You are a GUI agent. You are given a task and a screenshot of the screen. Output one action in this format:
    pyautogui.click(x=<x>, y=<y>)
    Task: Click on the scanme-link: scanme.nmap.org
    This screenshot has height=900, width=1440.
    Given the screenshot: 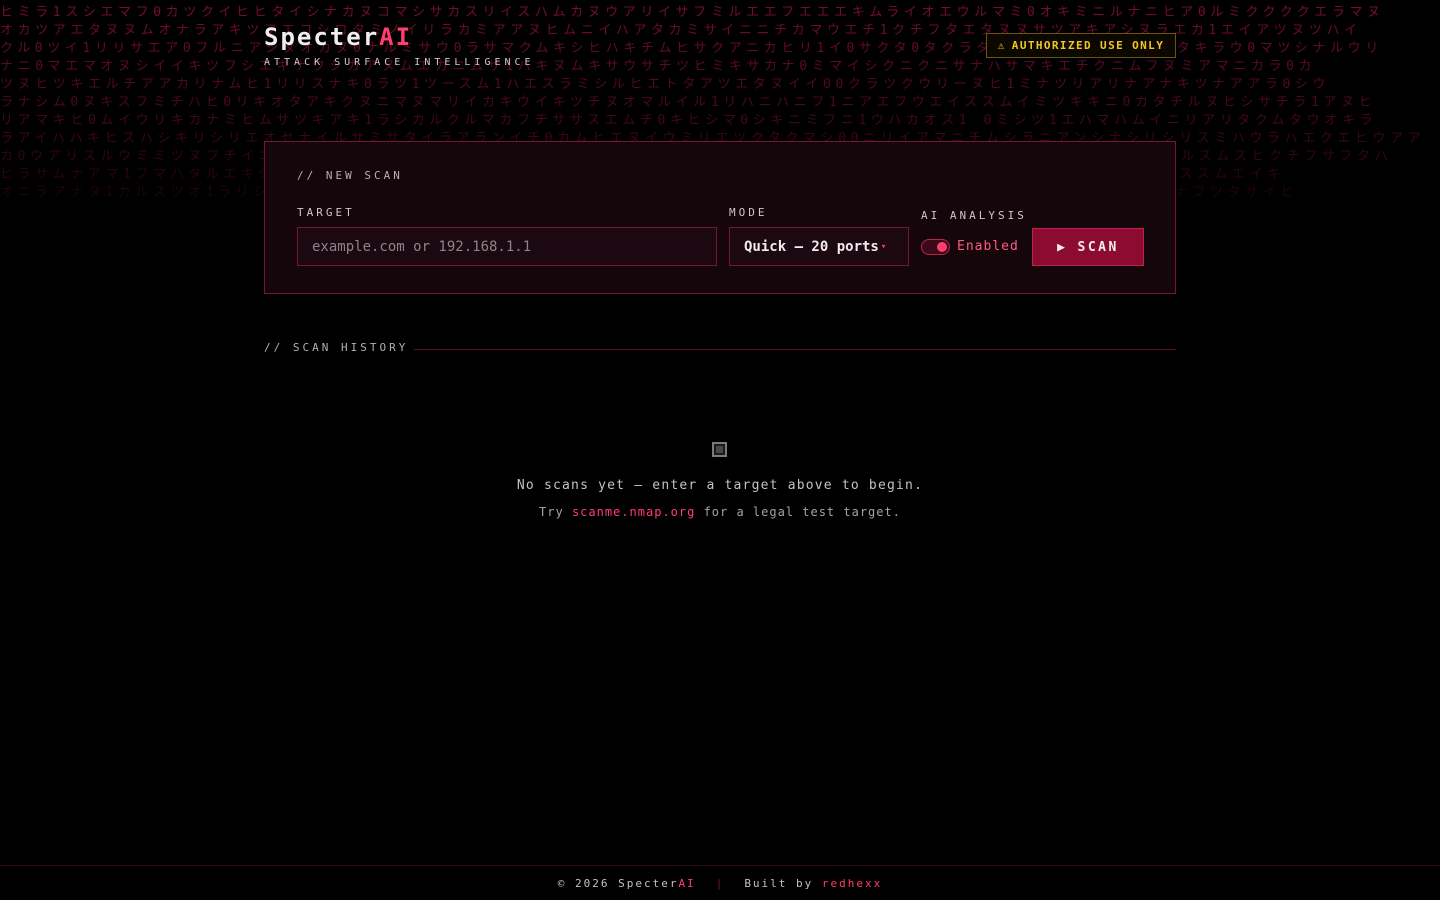 What is the action you would take?
    pyautogui.click(x=633, y=512)
    